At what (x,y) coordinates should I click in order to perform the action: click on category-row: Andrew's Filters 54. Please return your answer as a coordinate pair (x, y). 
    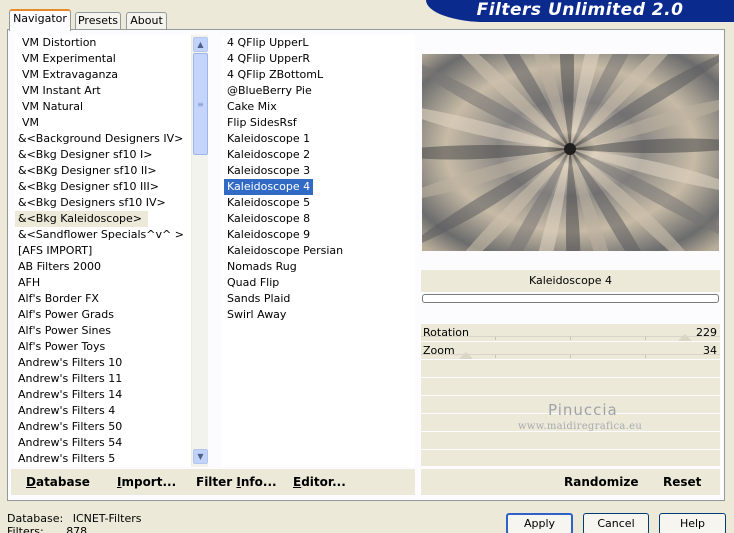
    Looking at the image, I should click on (103, 443).